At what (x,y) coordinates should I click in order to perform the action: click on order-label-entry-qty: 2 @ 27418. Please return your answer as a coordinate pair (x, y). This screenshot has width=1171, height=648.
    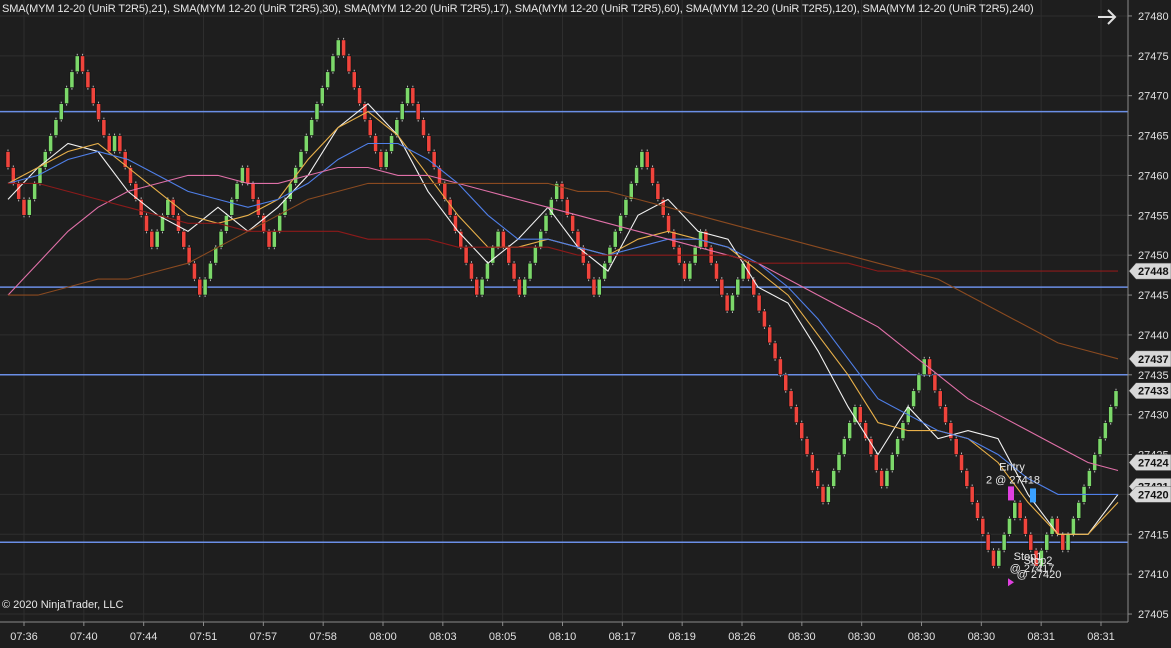
    Looking at the image, I should click on (1013, 480).